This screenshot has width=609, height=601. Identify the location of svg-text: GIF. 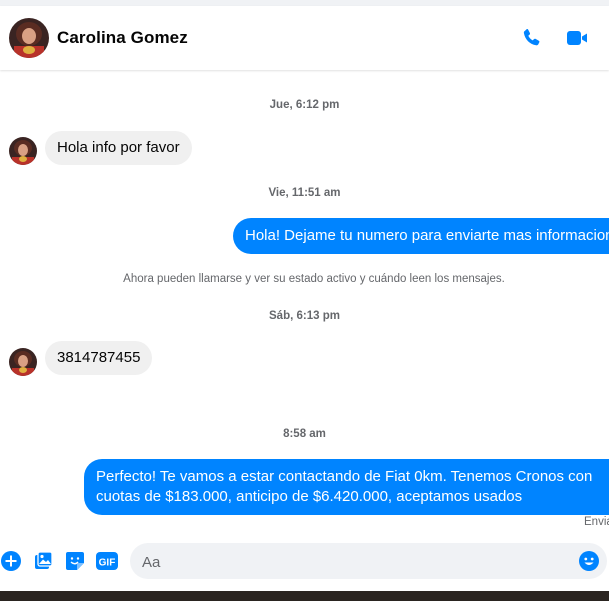
(107, 563).